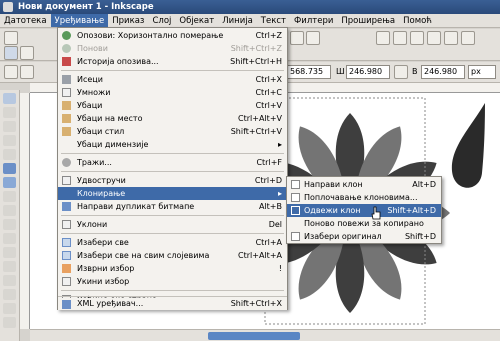 The image size is (500, 341). What do you see at coordinates (66, 92) in the screenshot?
I see `copy-icon` at bounding box center [66, 92].